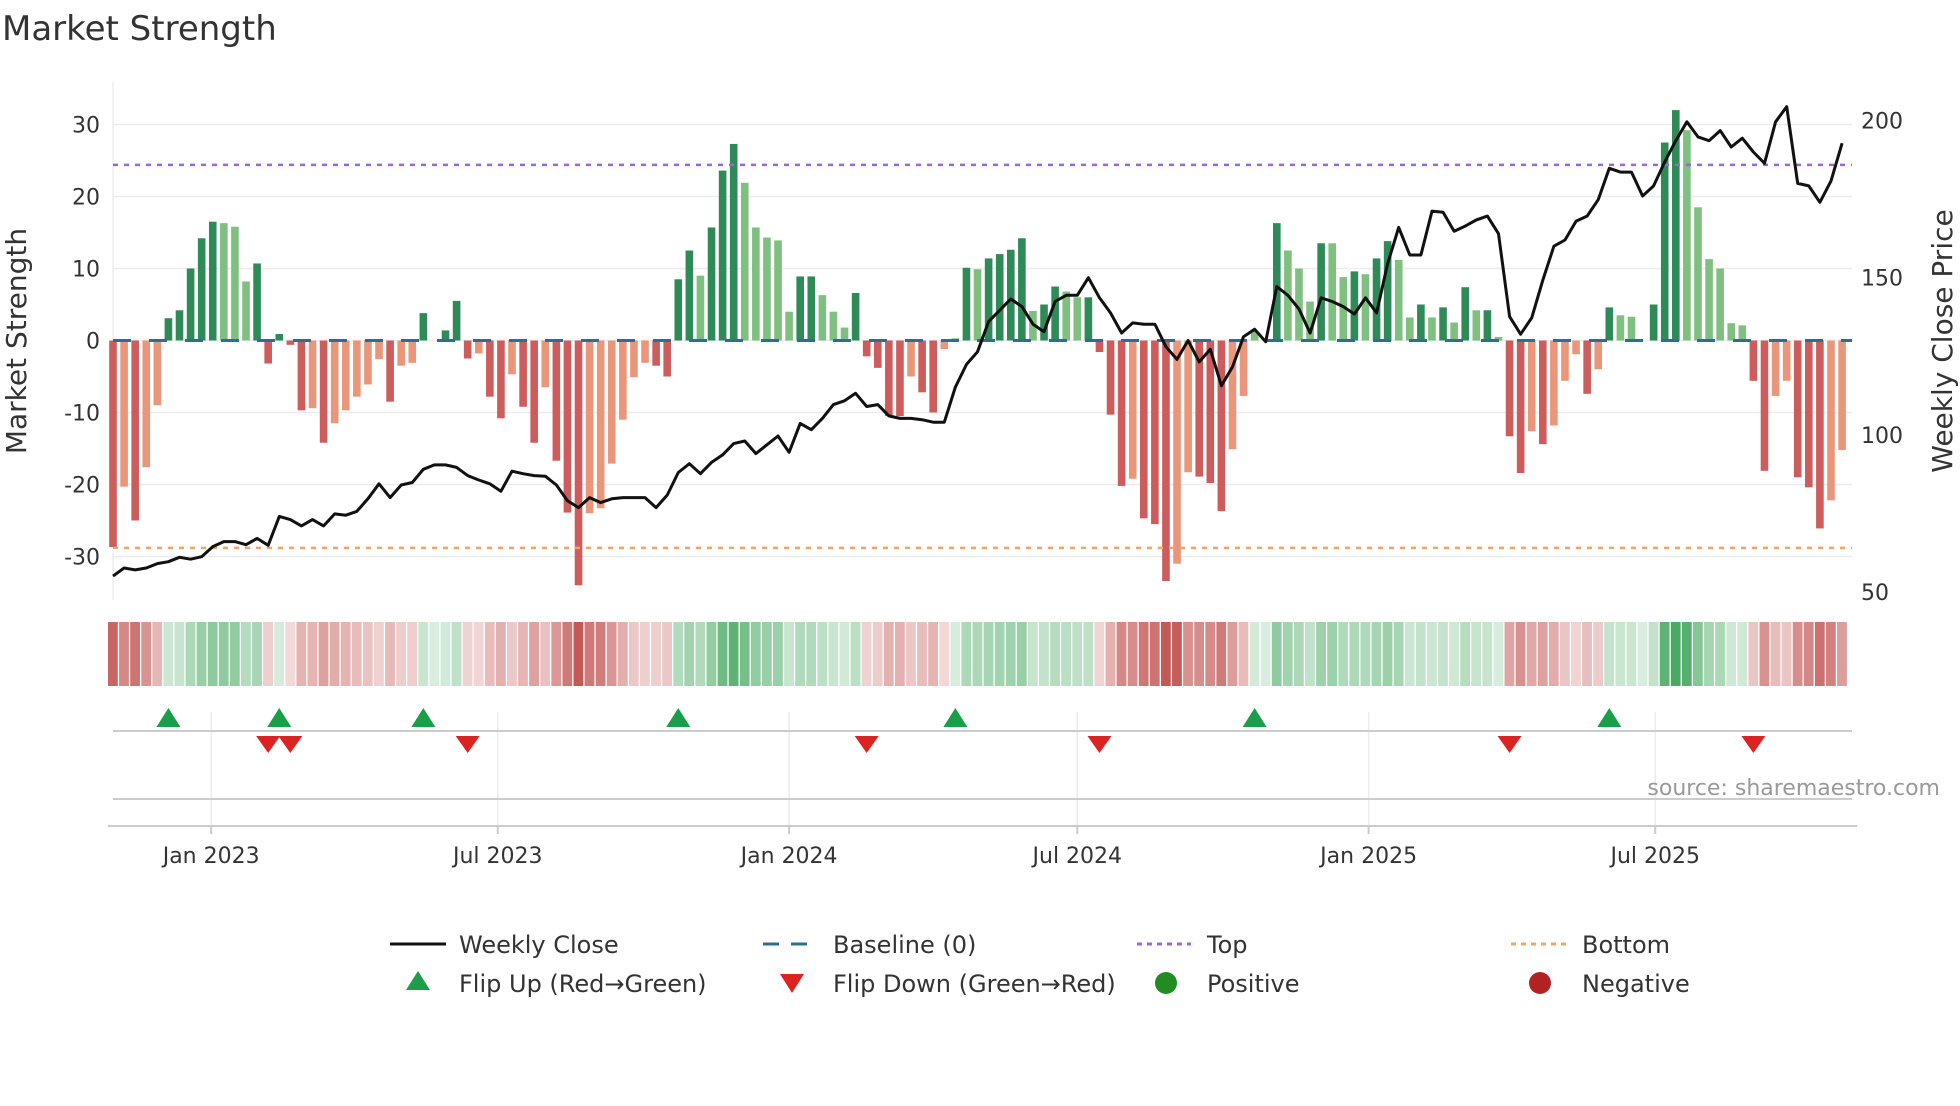 The height and width of the screenshot is (1106, 1960). What do you see at coordinates (1882, 358) in the screenshot?
I see `right-axis-ticks: 200 150 100 50` at bounding box center [1882, 358].